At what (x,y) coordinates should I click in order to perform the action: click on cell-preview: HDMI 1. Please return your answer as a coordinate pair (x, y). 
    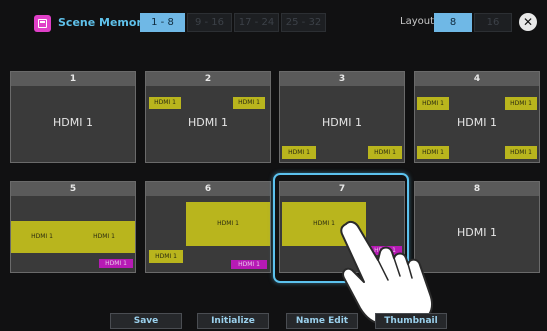
    Looking at the image, I should click on (73, 124).